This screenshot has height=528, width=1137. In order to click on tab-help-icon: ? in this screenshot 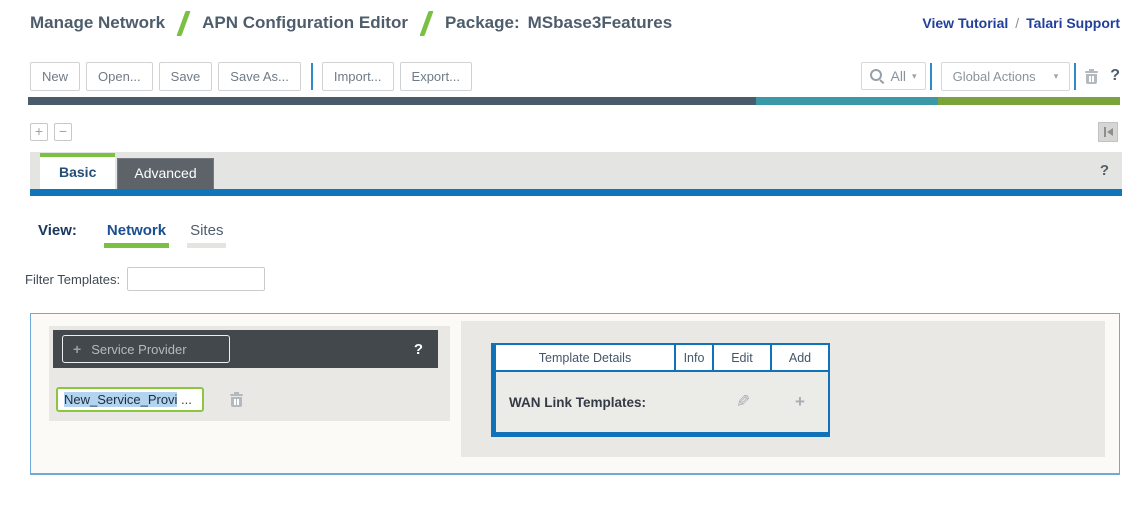, I will do `click(1104, 170)`.